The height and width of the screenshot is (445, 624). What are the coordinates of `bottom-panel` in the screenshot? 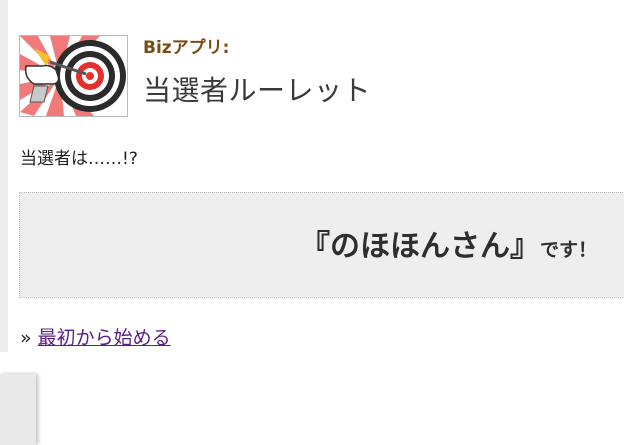 It's located at (18, 409).